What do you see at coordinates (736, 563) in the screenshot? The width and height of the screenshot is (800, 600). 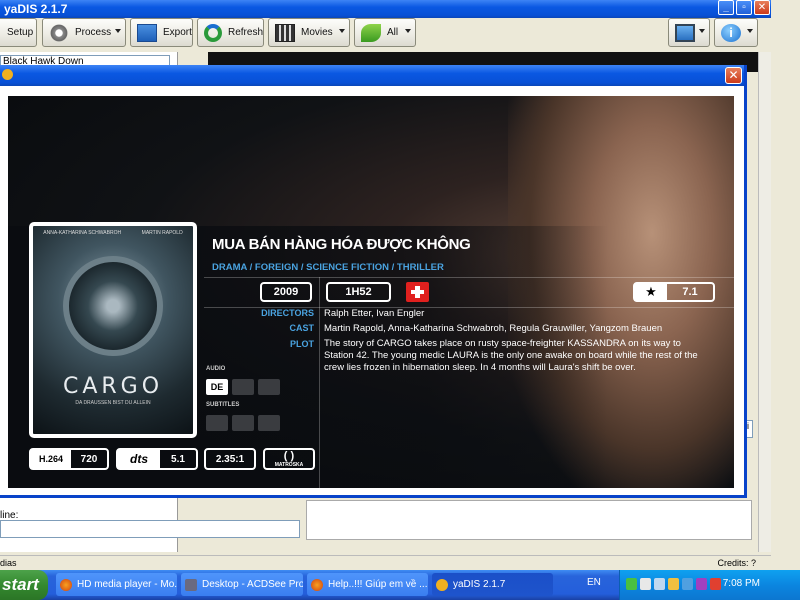 I see `credits-text: Credits: ?` at bounding box center [736, 563].